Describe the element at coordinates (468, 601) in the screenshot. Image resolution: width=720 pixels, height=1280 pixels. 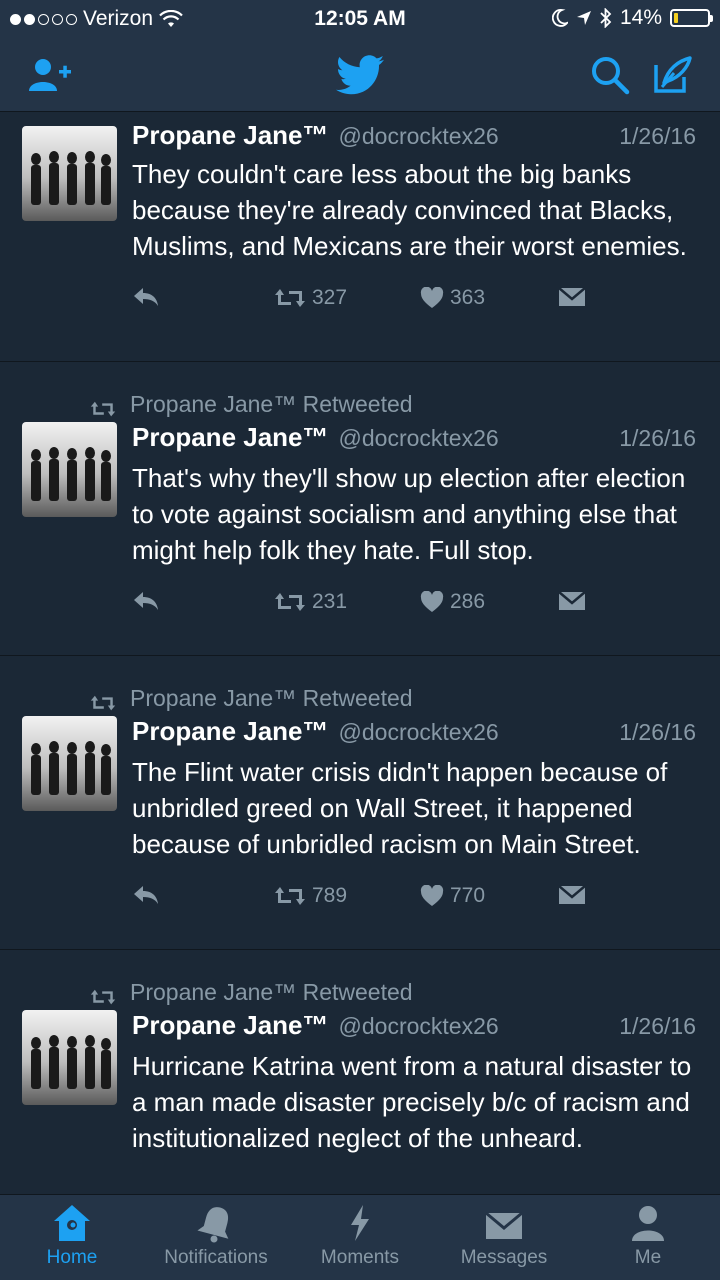
I see `like-count: 286` at that location.